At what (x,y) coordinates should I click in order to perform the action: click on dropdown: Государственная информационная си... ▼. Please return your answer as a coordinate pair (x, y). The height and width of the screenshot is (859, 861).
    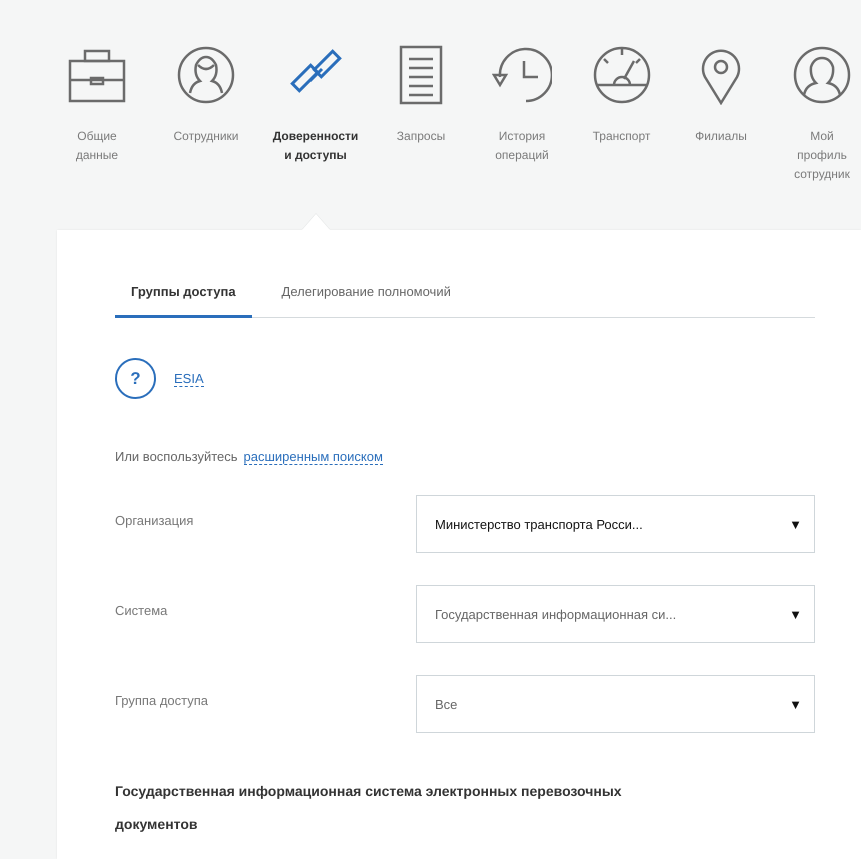
    Looking at the image, I should click on (615, 614).